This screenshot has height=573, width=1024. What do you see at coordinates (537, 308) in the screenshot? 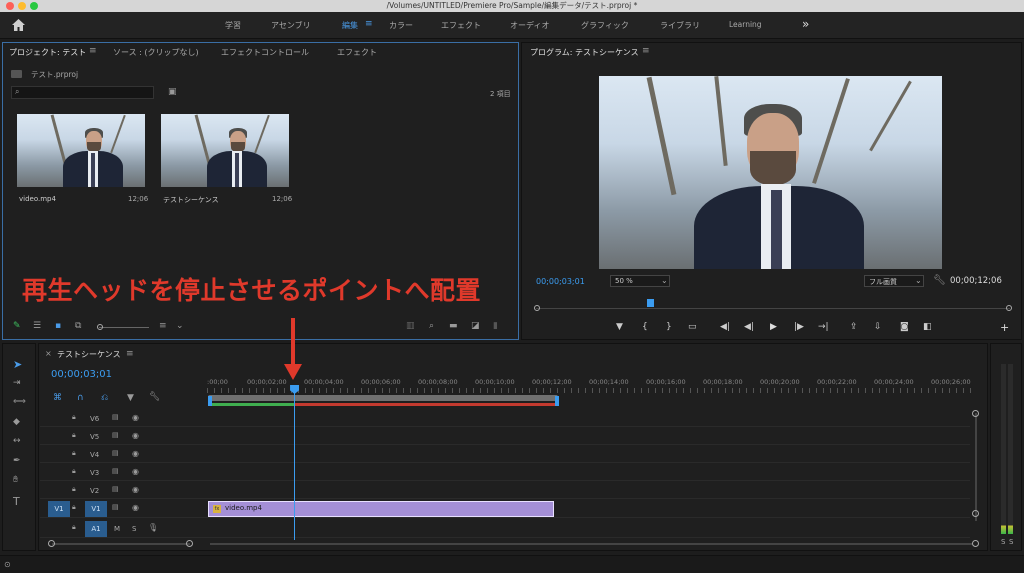
I see `scrub-start-handle` at bounding box center [537, 308].